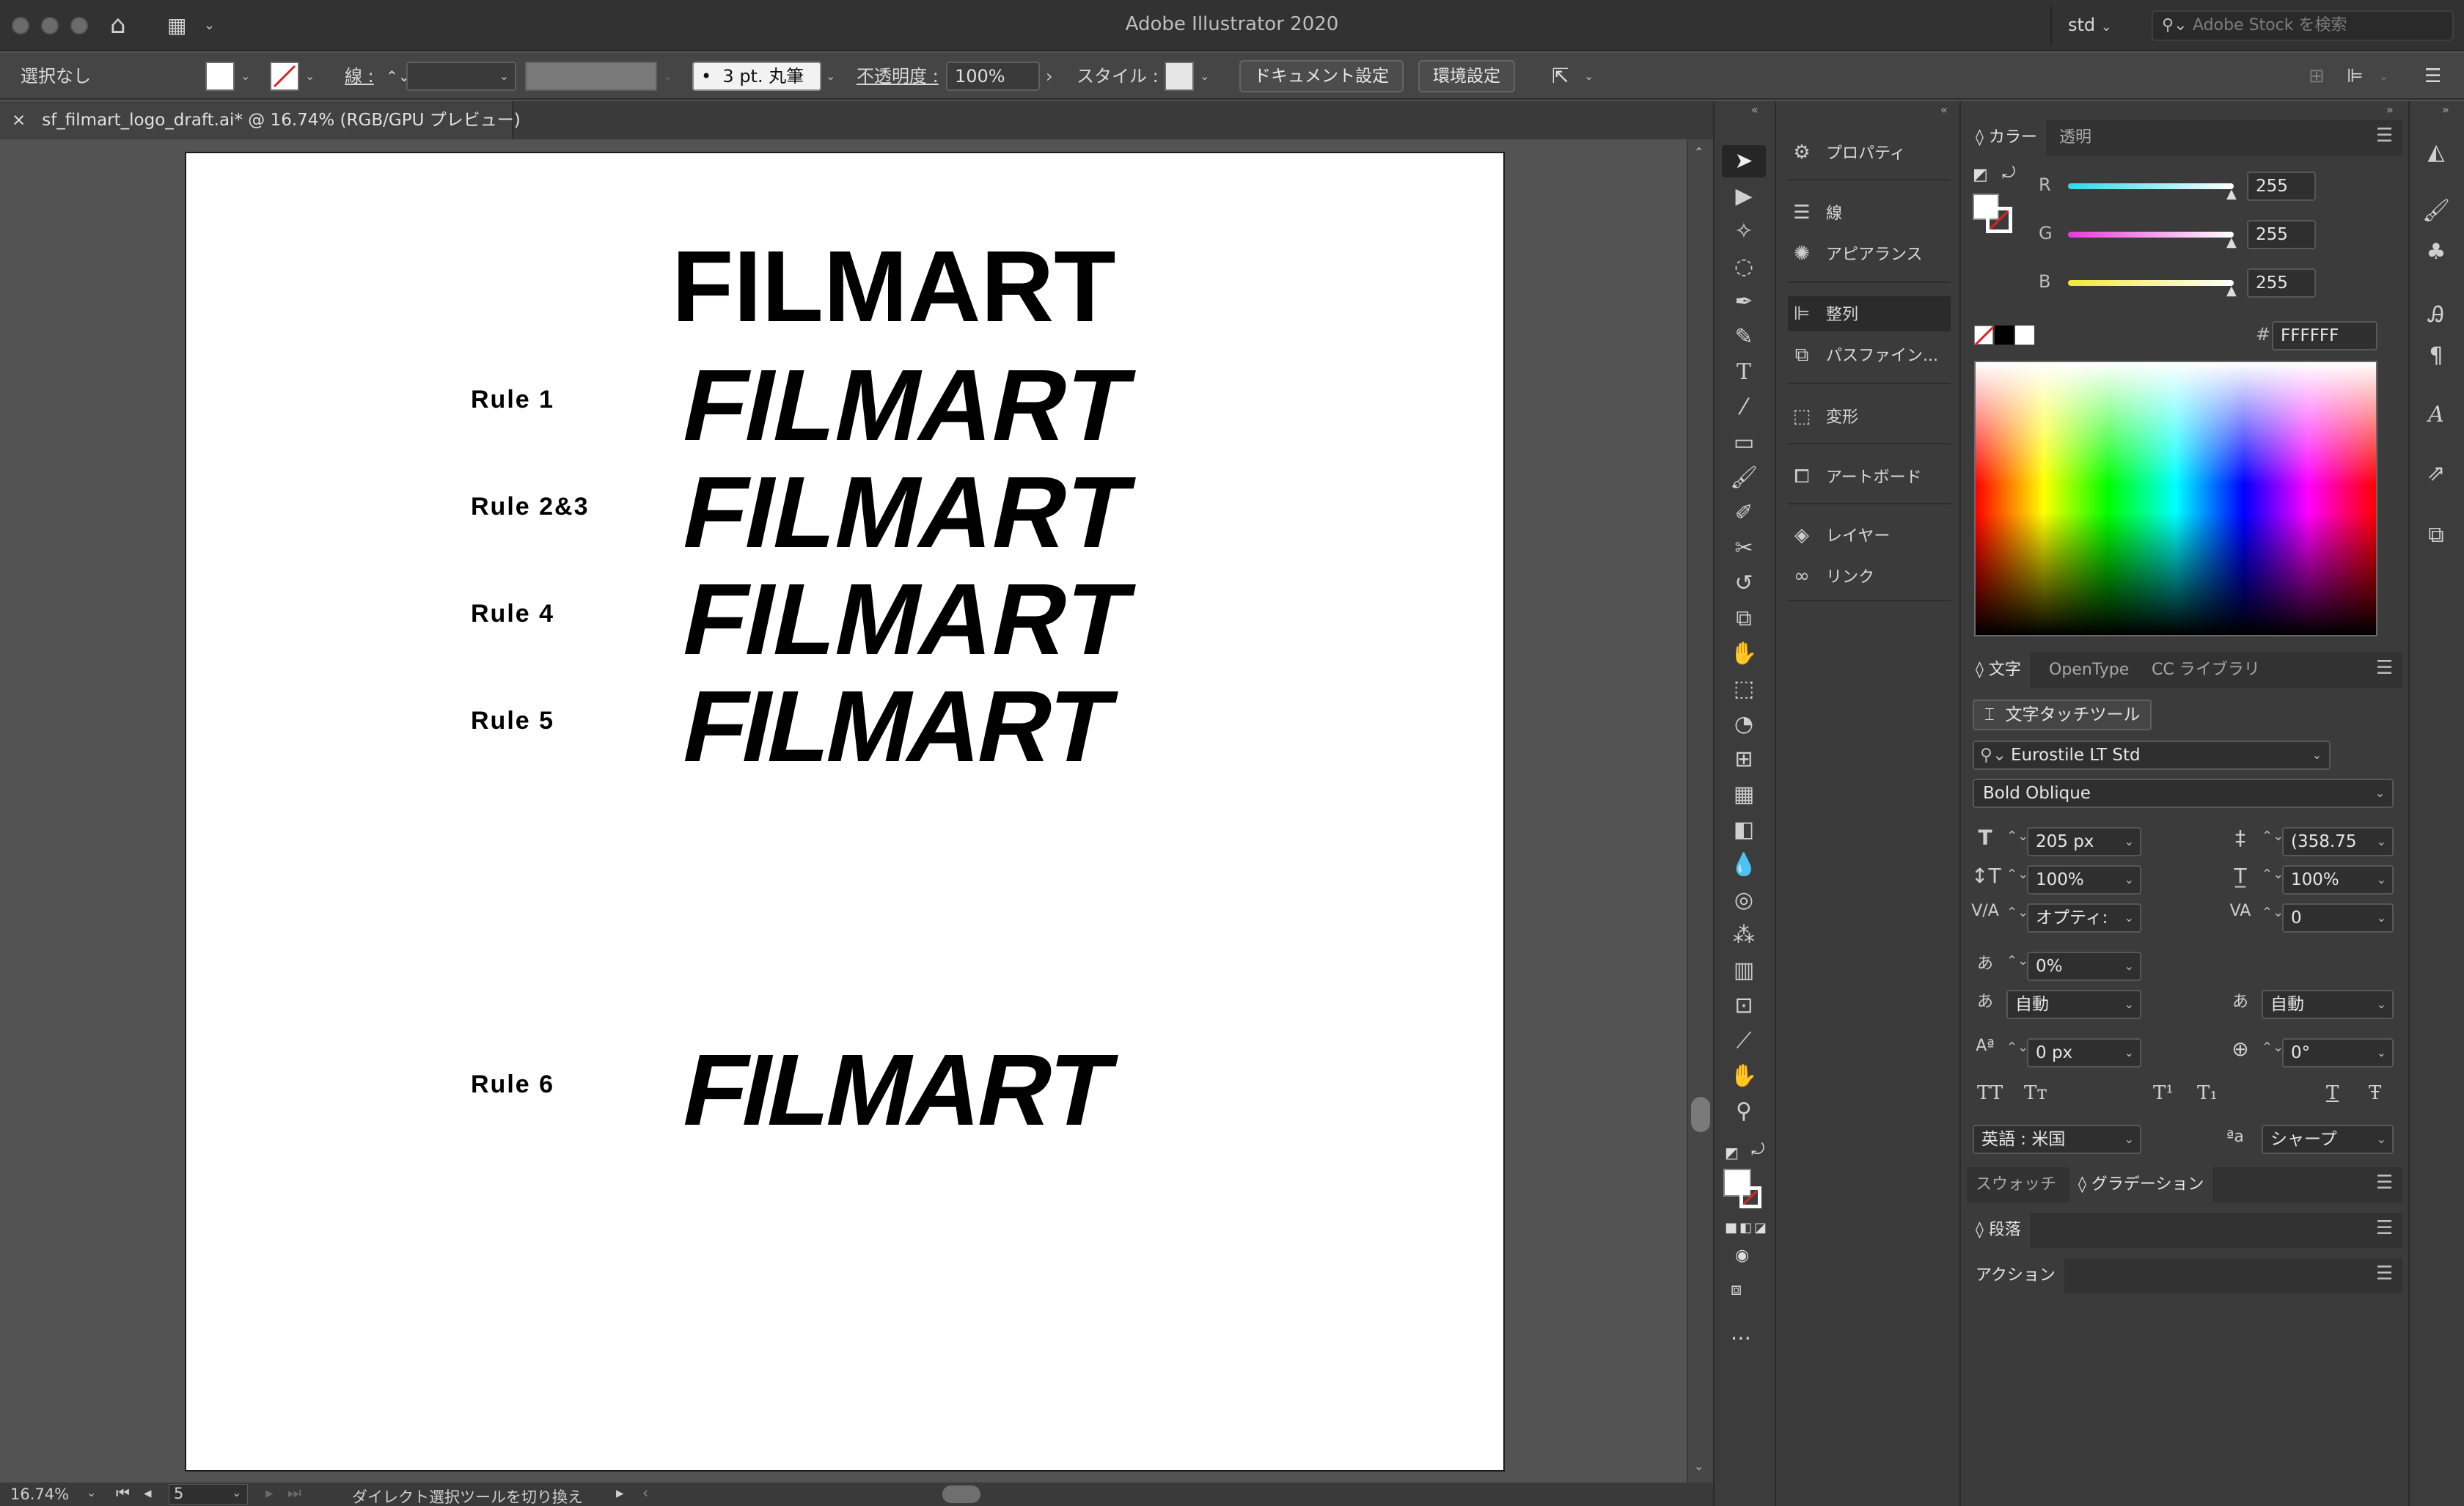 This screenshot has width=2464, height=1506. I want to click on blend-tool-icon: ◎, so click(1744, 900).